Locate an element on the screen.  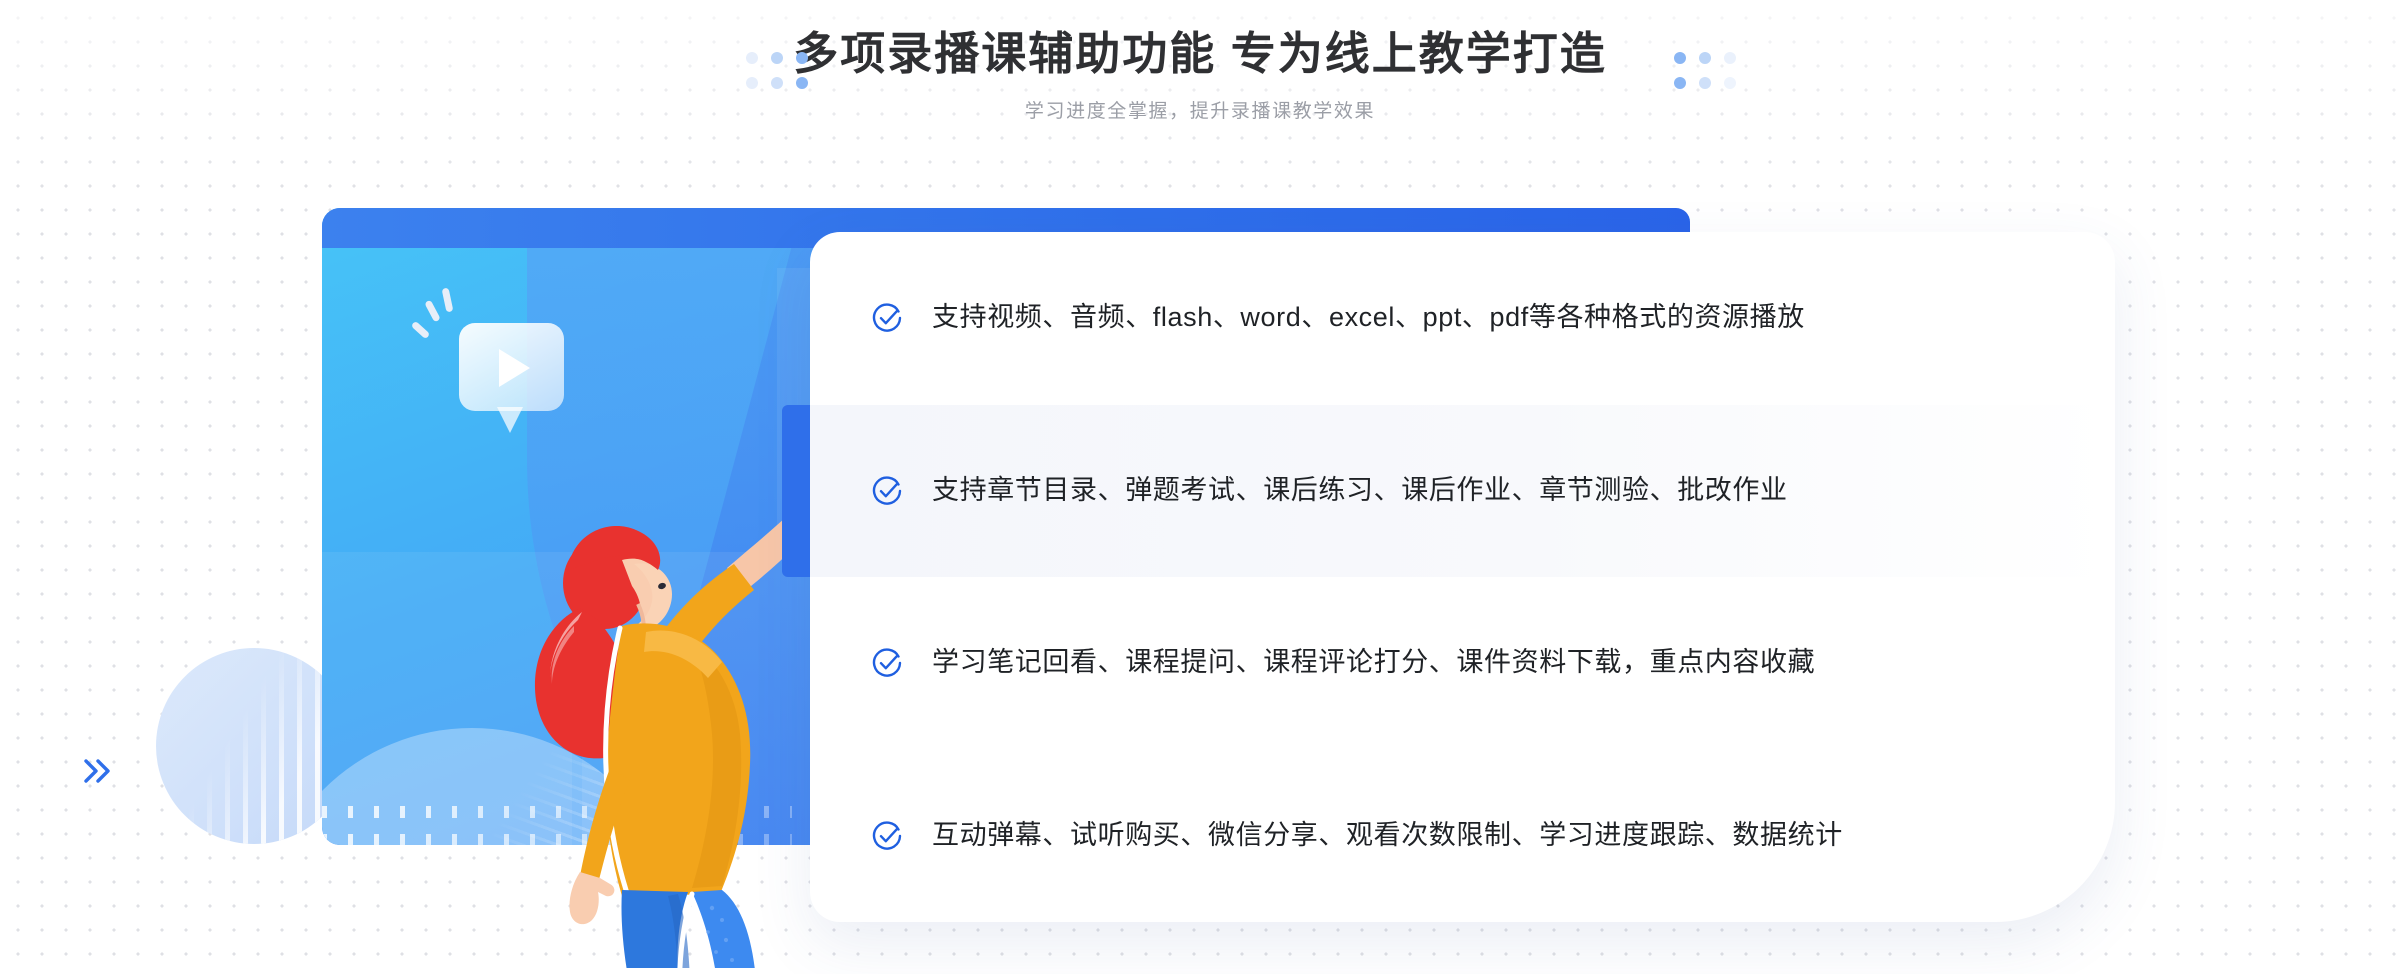
feature-row: 互动弹幕、试听购买、微信分享、观看次数限制、学习进度跟踪、数据统计 is located at coordinates (1462, 836).